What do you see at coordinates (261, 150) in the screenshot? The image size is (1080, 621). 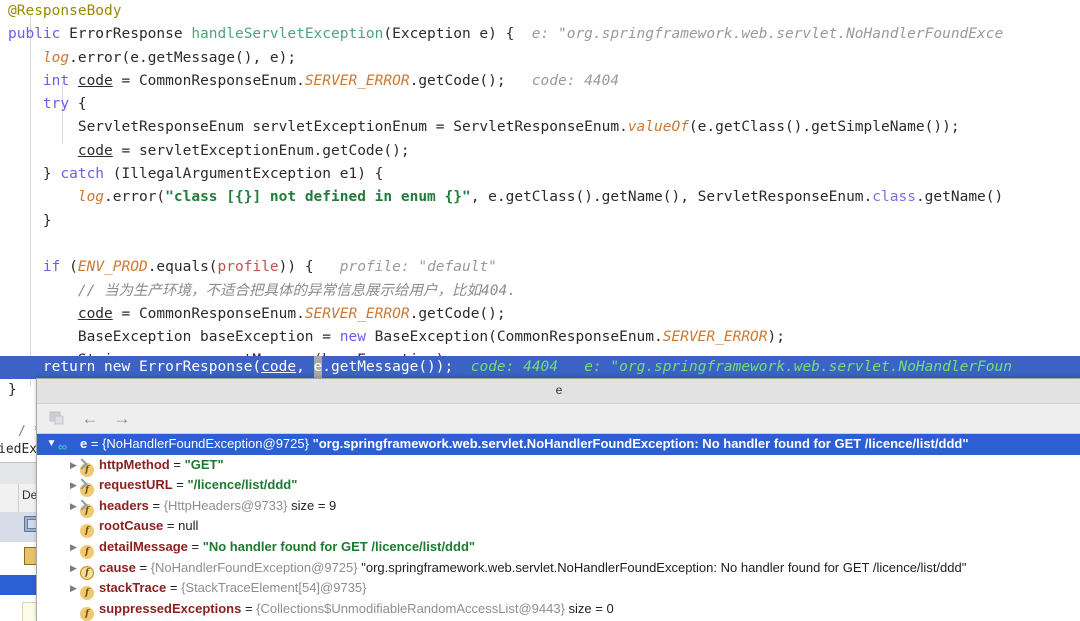 I see `code-token: = servletExceptionEnum.getCode();` at bounding box center [261, 150].